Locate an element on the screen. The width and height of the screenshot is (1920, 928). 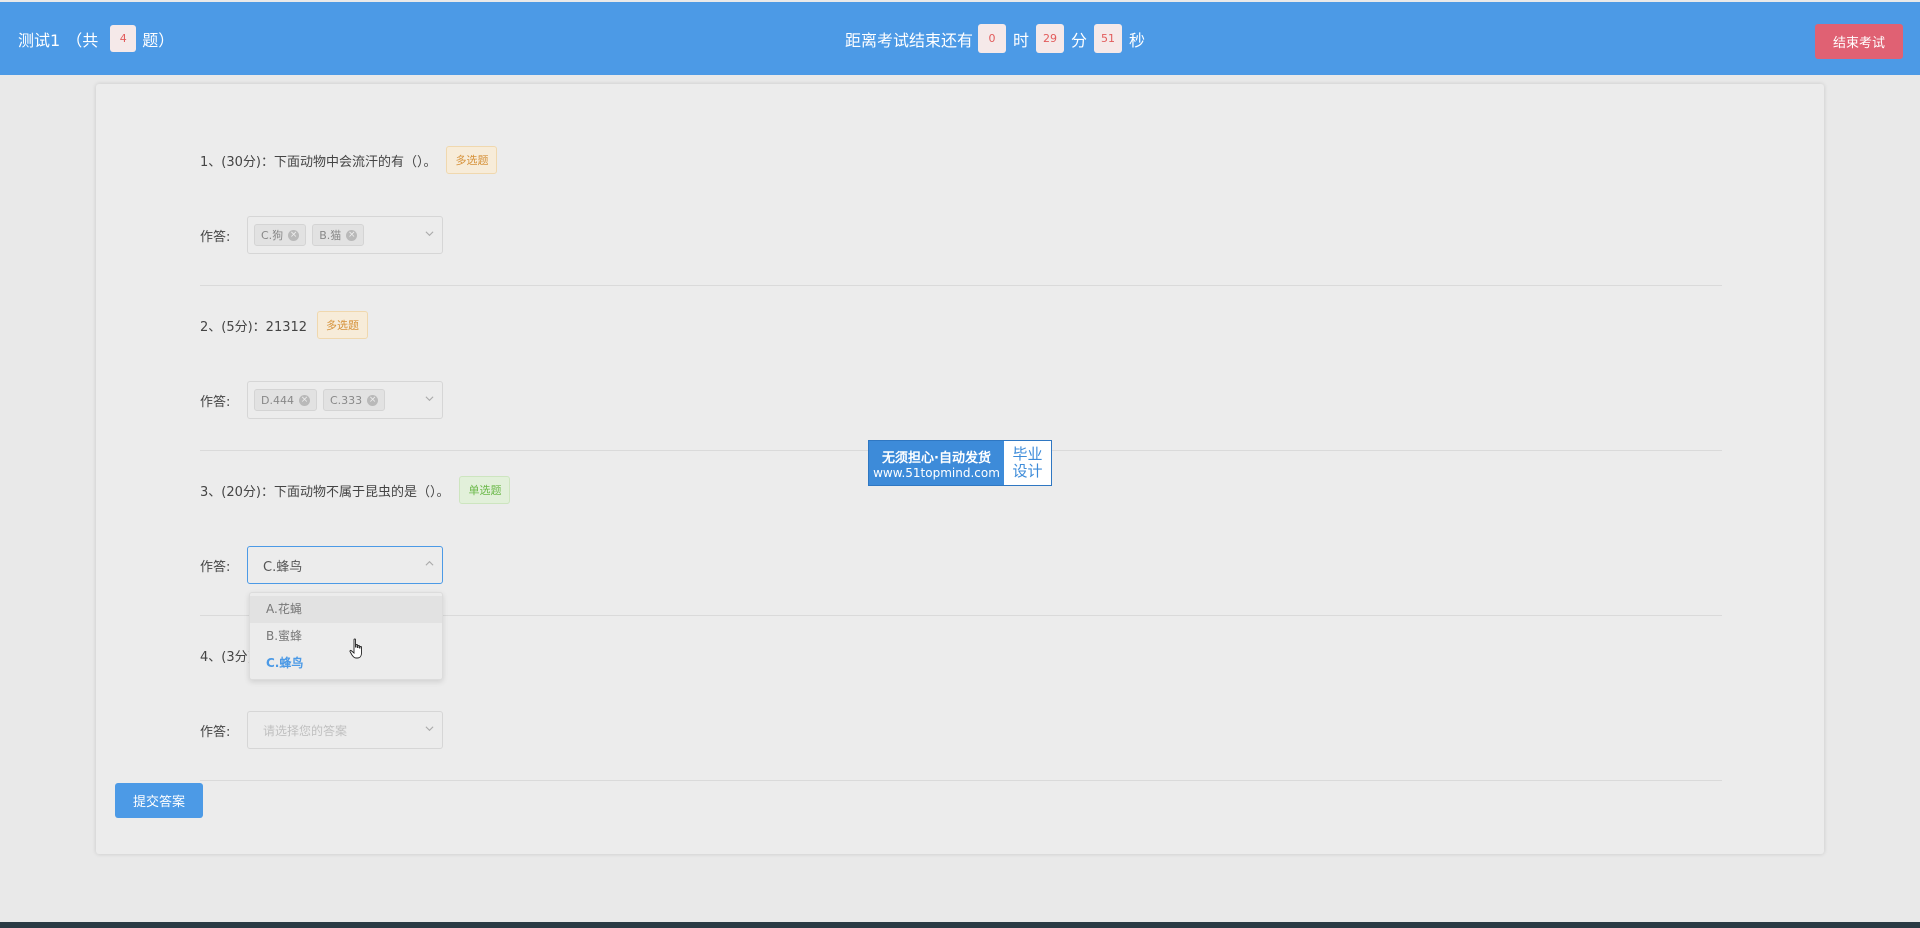
selected-chip: B.猫 × is located at coordinates (338, 235).